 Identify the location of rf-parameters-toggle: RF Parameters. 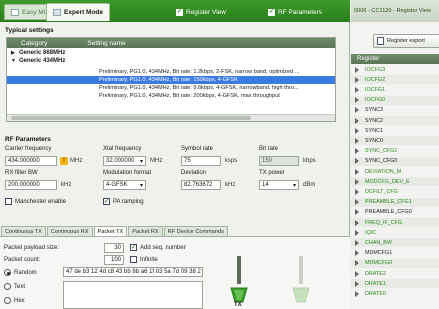
(295, 12).